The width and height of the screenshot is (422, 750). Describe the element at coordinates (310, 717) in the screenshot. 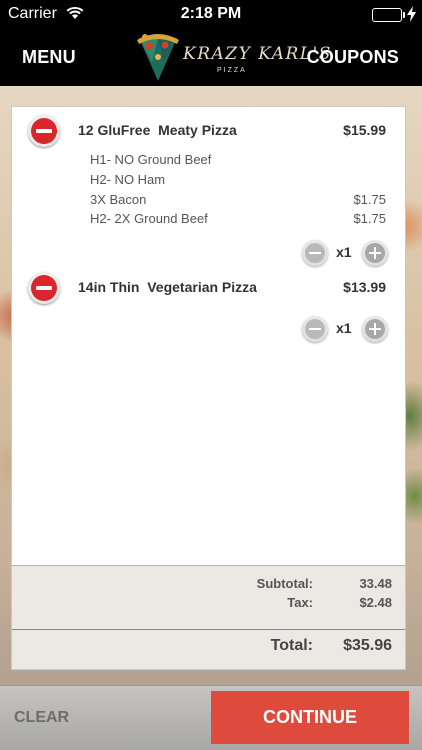

I see `continue-button: CONTINUE` at that location.